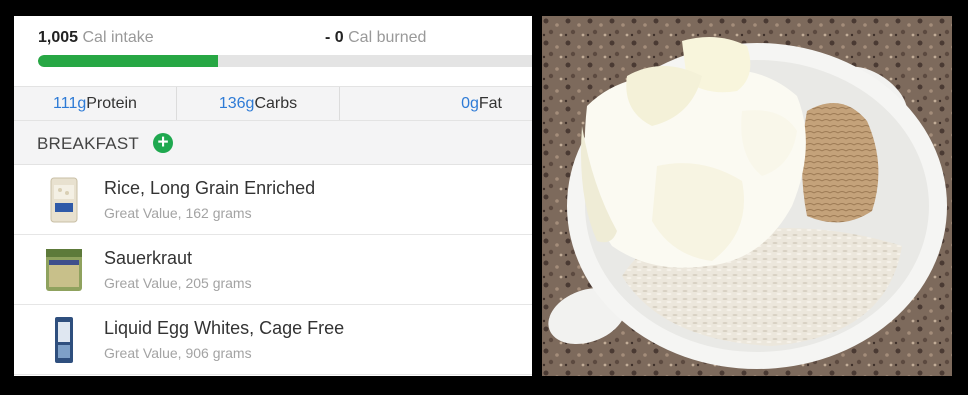 The width and height of the screenshot is (968, 395). I want to click on intake-value: 1,005, so click(58, 37).